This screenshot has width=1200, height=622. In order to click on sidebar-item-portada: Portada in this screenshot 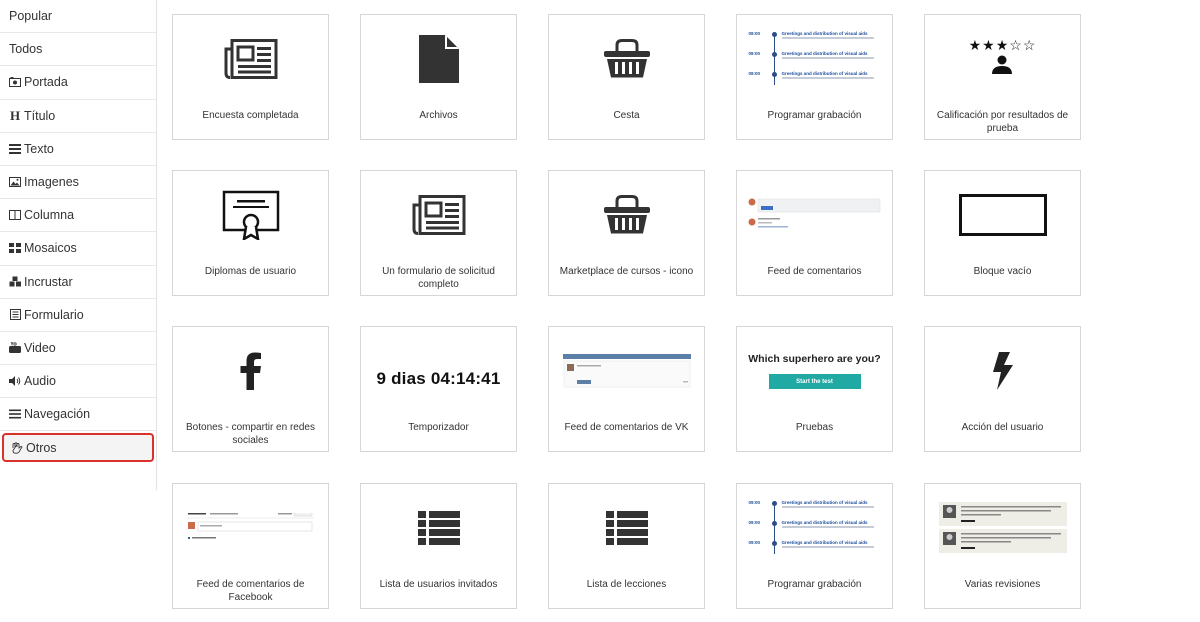, I will do `click(78, 83)`.